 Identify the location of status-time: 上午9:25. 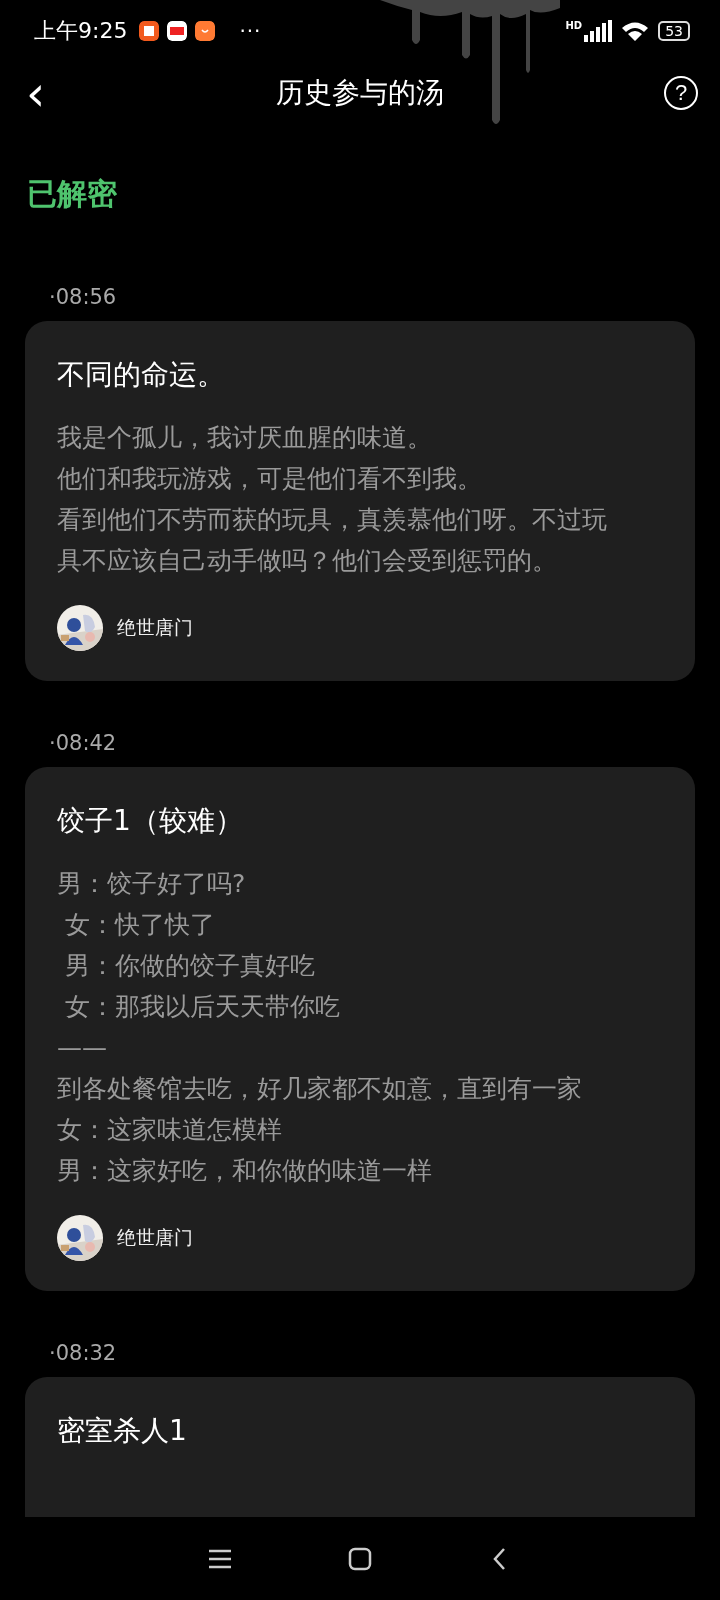
(81, 31).